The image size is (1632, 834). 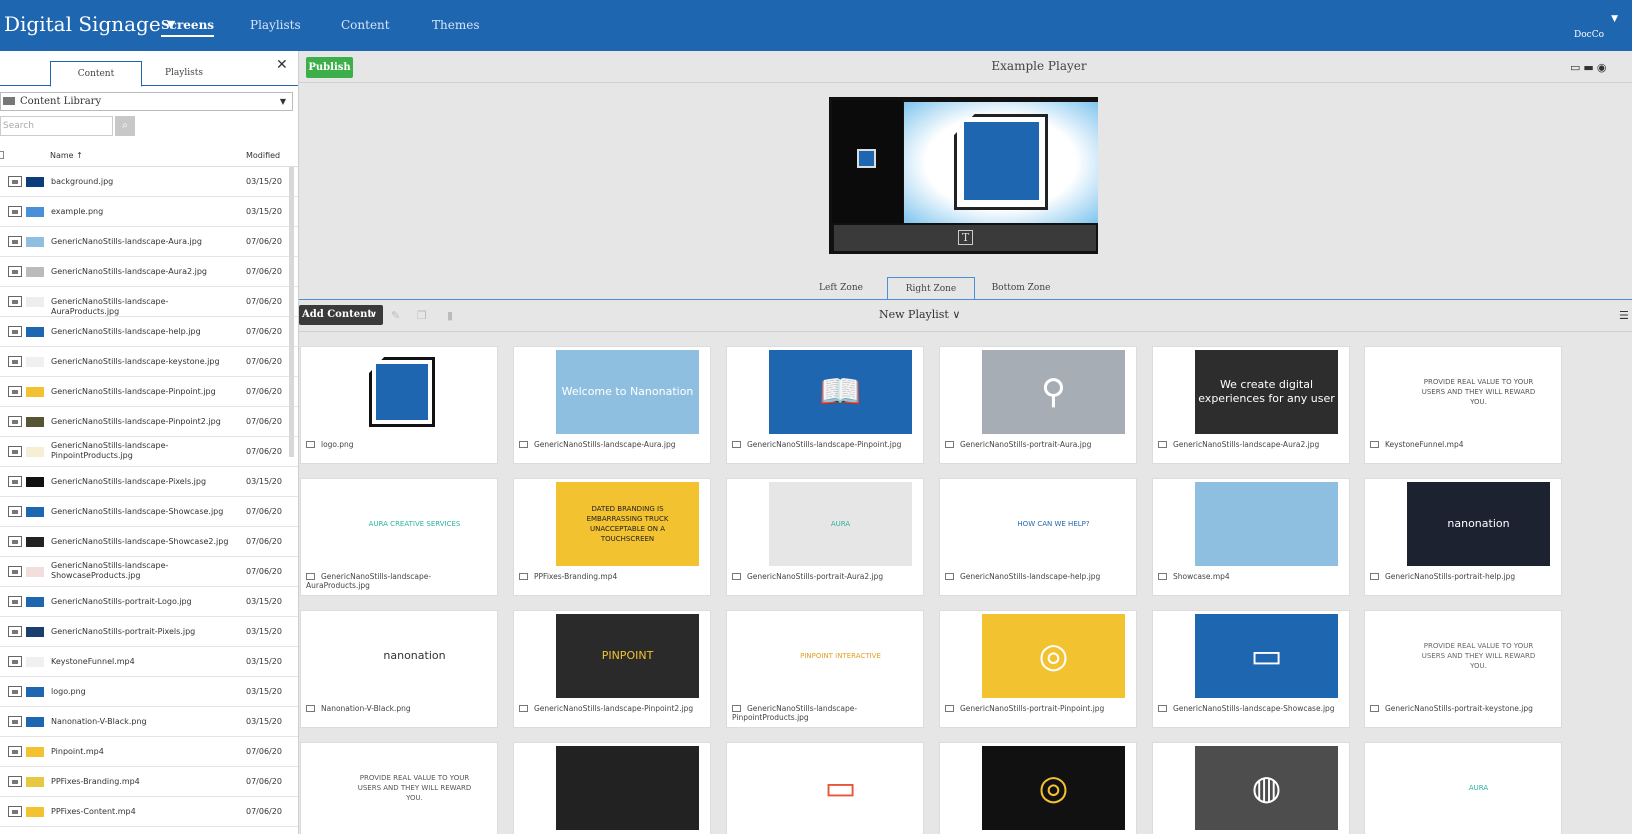 I want to click on add-content-button: Add Content ∨, so click(x=341, y=315).